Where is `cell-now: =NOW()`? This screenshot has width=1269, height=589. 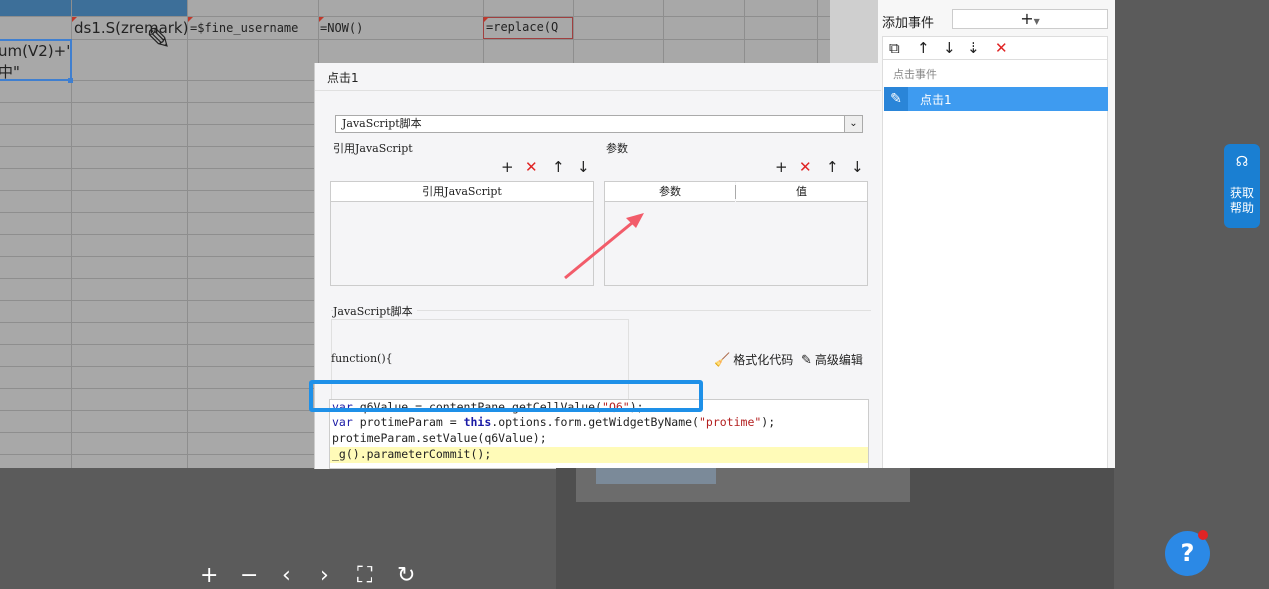 cell-now: =NOW() is located at coordinates (341, 28).